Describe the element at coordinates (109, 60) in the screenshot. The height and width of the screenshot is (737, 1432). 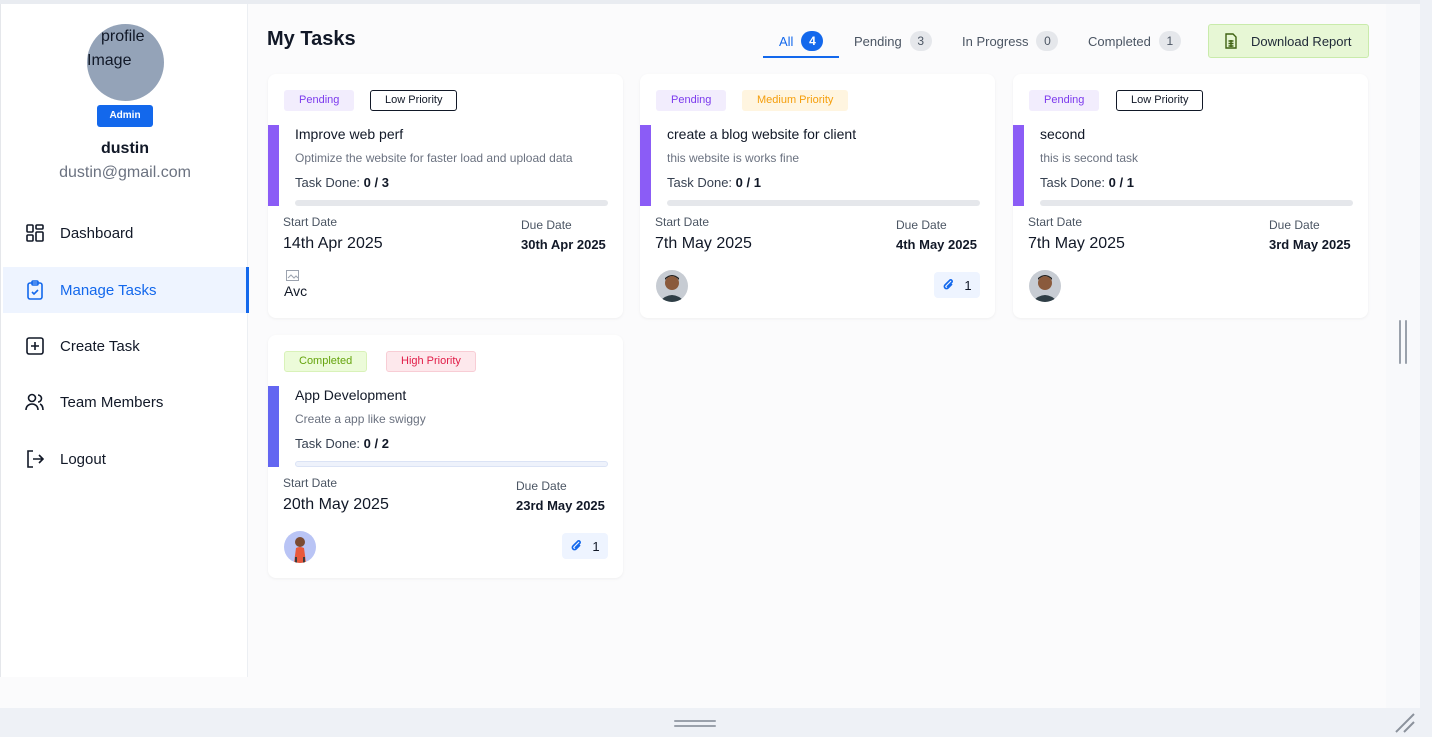
I see `avatar-alt-line2: Image` at that location.